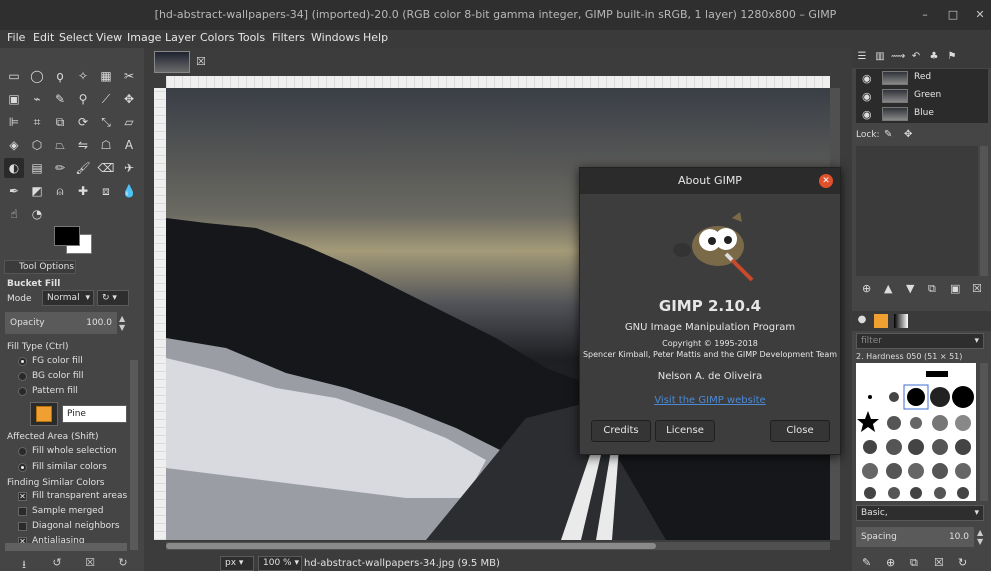 This screenshot has width=991, height=571. Describe the element at coordinates (172, 62) in the screenshot. I see `image-tab-thumbnail` at that location.